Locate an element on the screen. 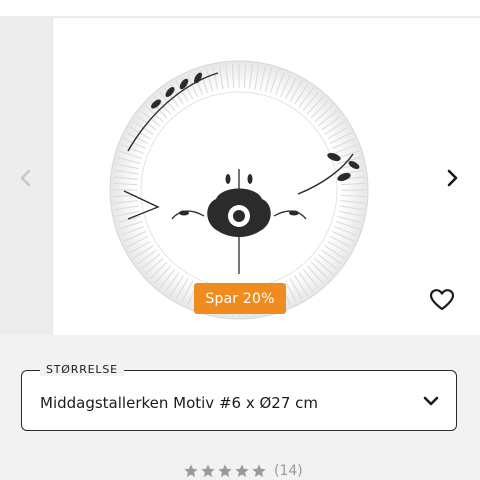 The width and height of the screenshot is (480, 480). product-rating: (14) is located at coordinates (243, 471).